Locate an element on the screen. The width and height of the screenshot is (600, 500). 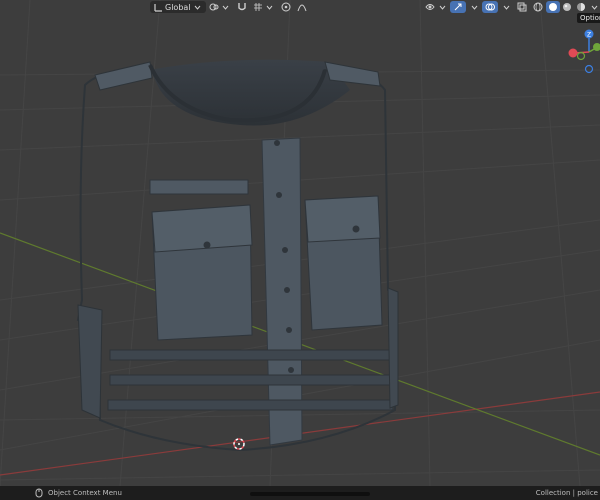
overlays-toggle is located at coordinates (490, 7).